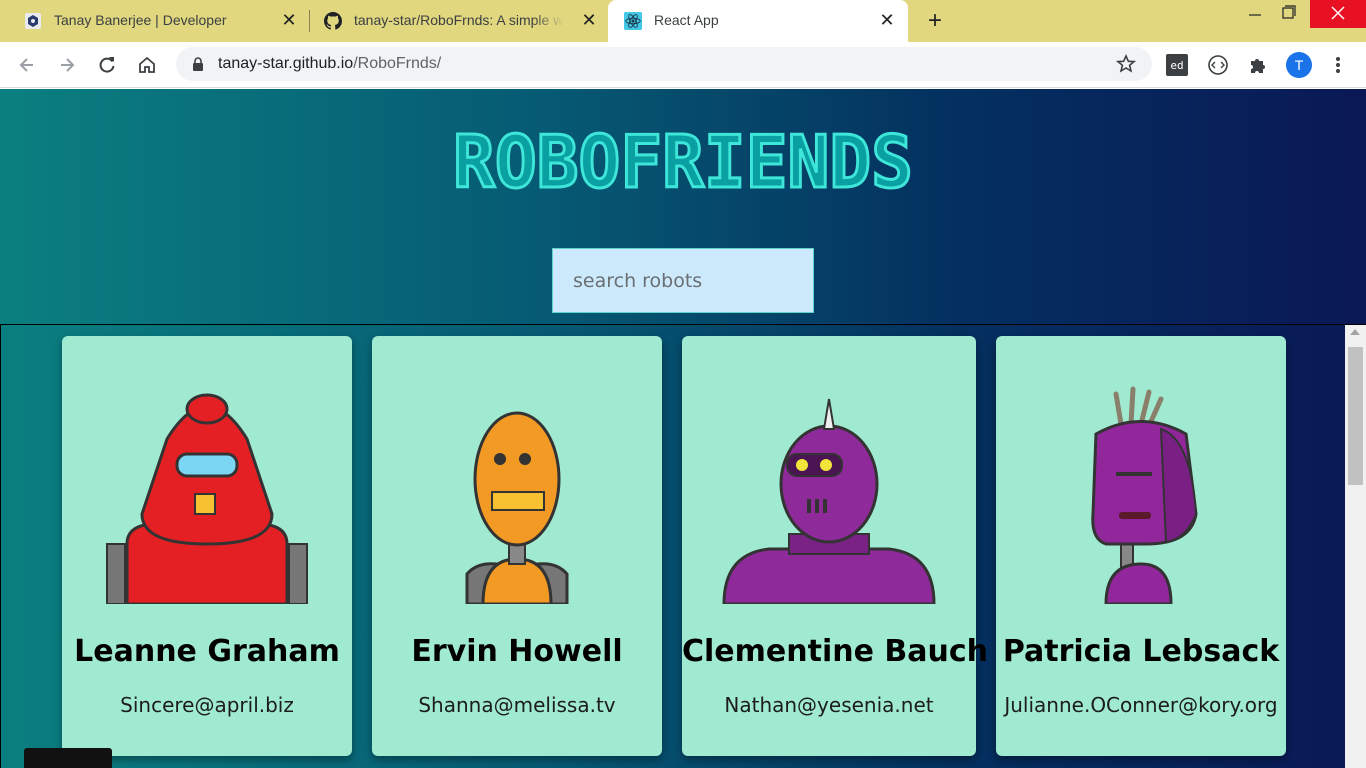 This screenshot has height=768, width=1366. I want to click on tab-title: React App, so click(686, 20).